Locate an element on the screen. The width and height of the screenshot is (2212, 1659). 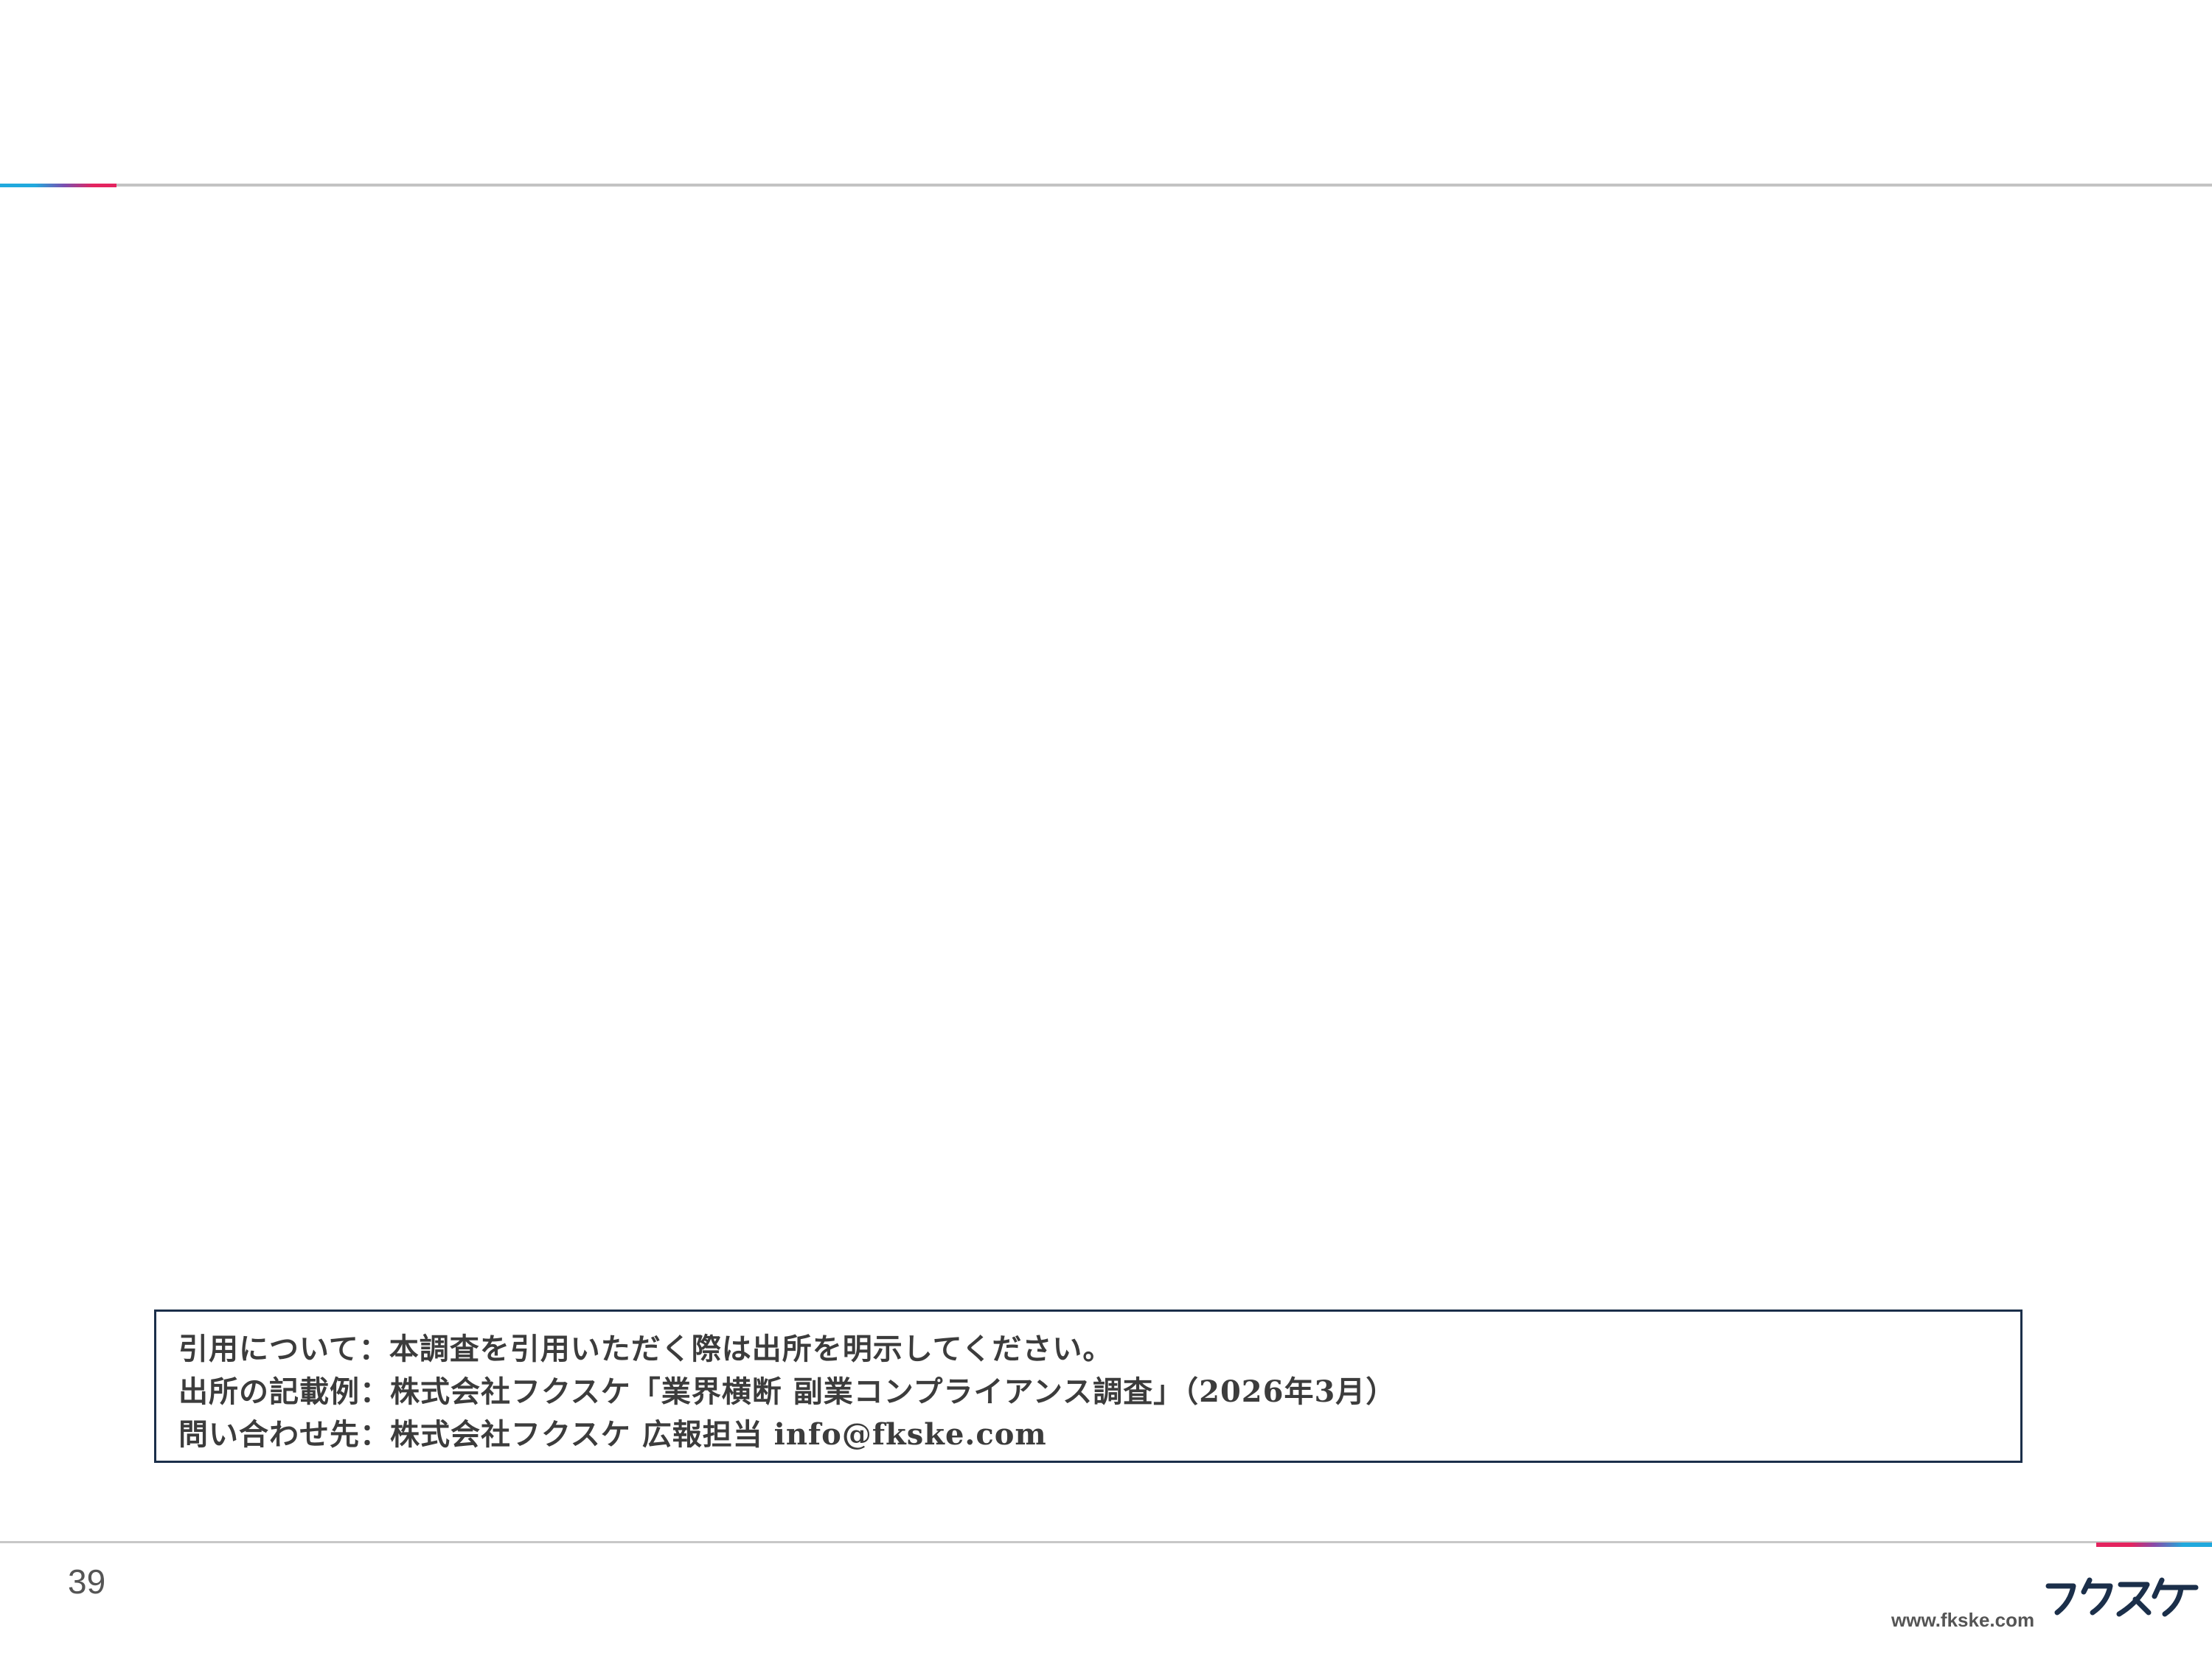
fukusuke-logo is located at coordinates (2122, 1597).